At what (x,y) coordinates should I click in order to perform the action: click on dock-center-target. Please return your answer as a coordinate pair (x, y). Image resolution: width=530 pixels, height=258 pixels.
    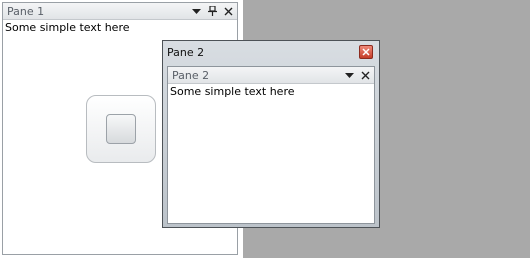
    Looking at the image, I should click on (121, 129).